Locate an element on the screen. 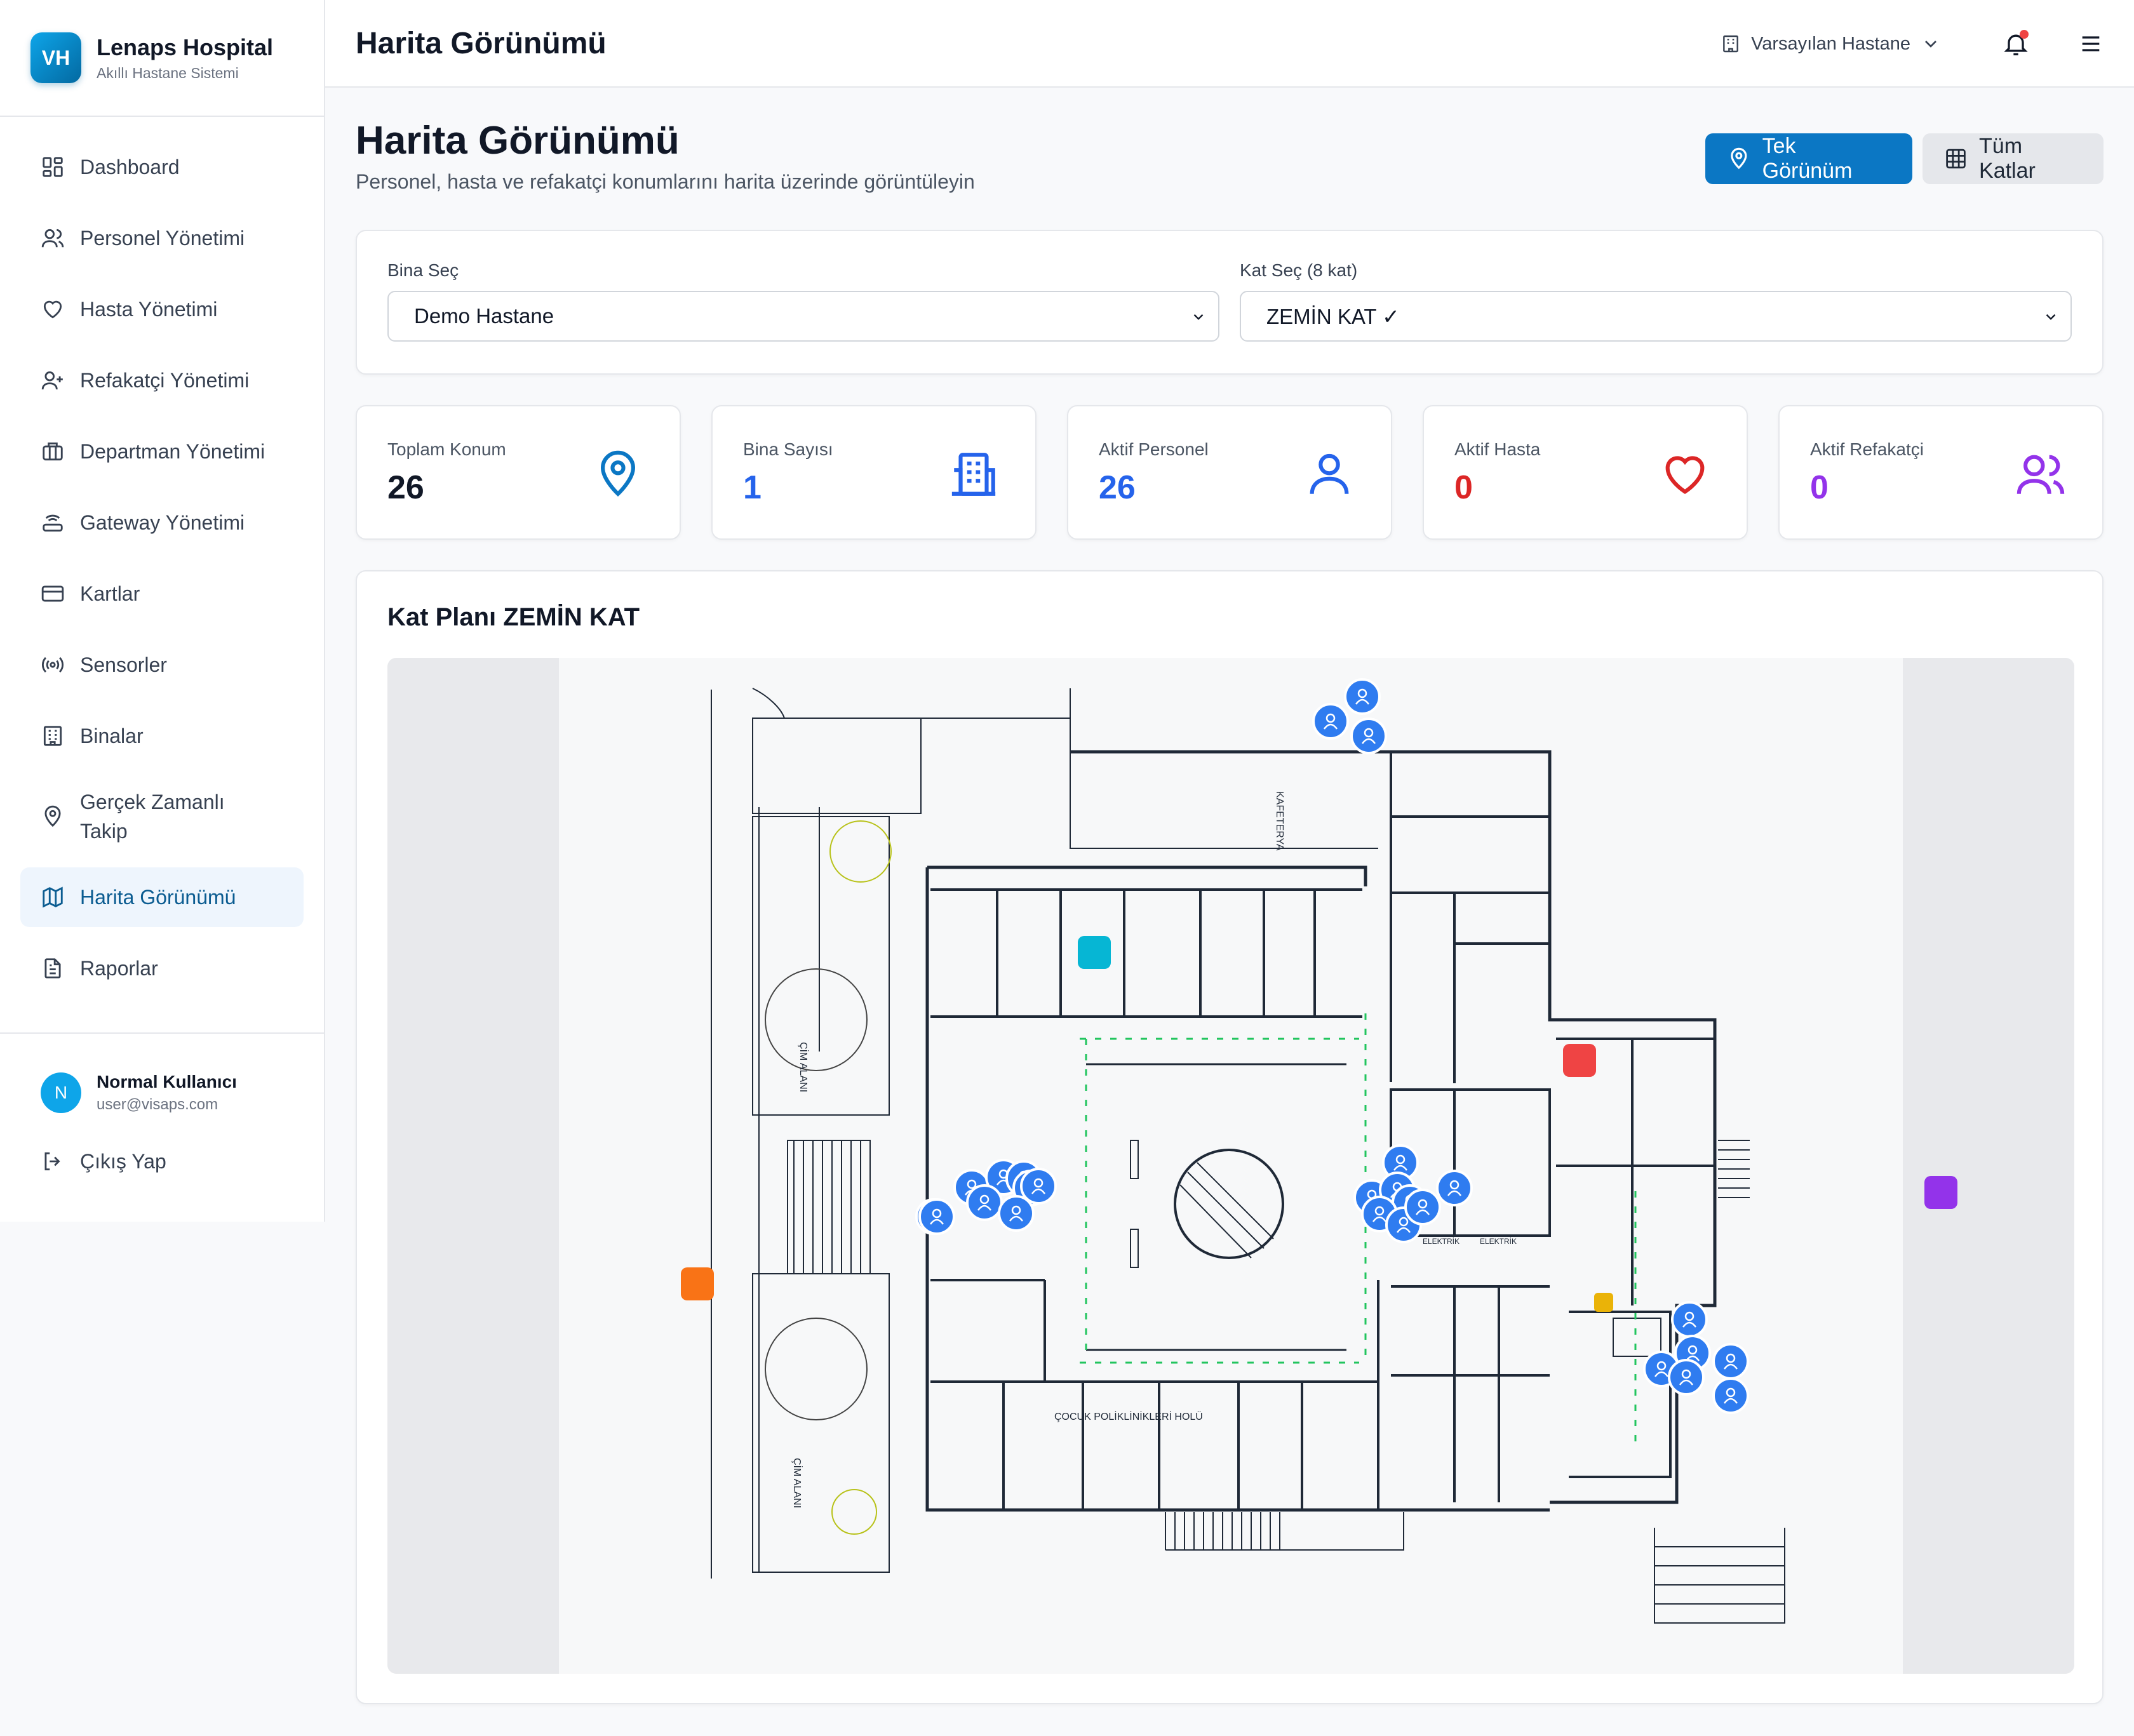 The width and height of the screenshot is (2134, 1736). map-icon is located at coordinates (53, 897).